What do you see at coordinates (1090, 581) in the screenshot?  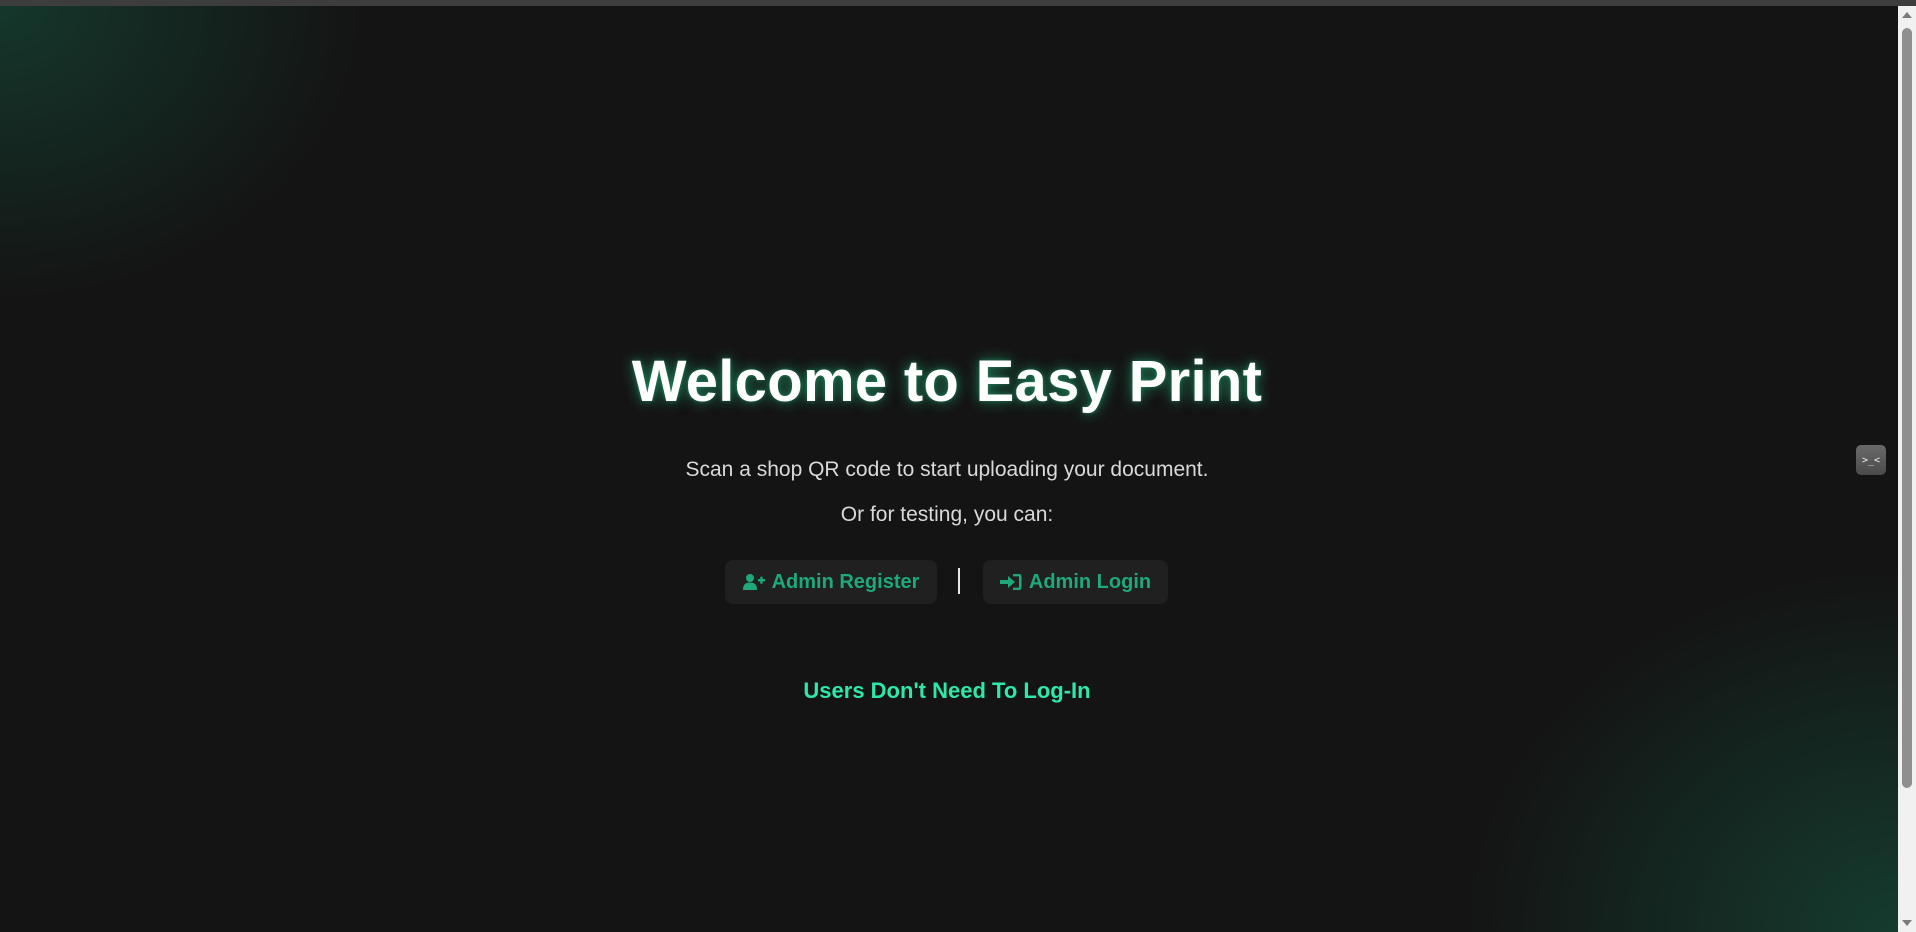 I see `admin-login-label: Admin Login` at bounding box center [1090, 581].